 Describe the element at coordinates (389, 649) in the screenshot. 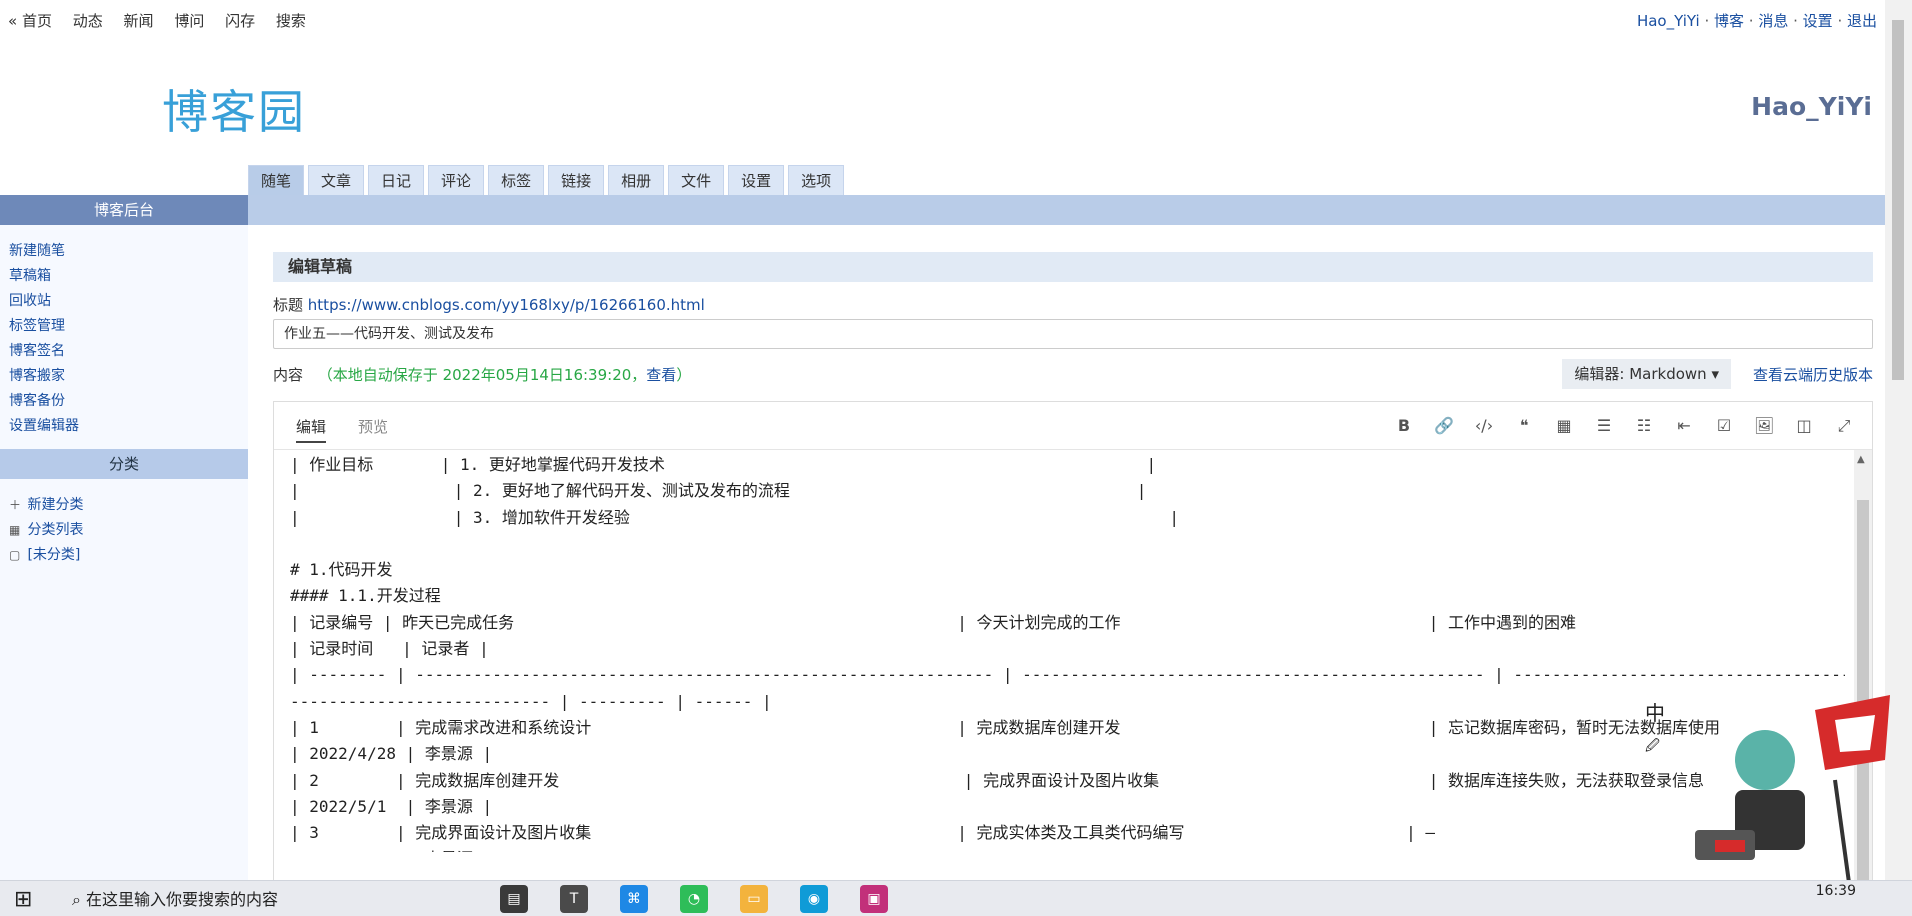

I see `code-line: | 记录时间 | 记录者 |` at that location.